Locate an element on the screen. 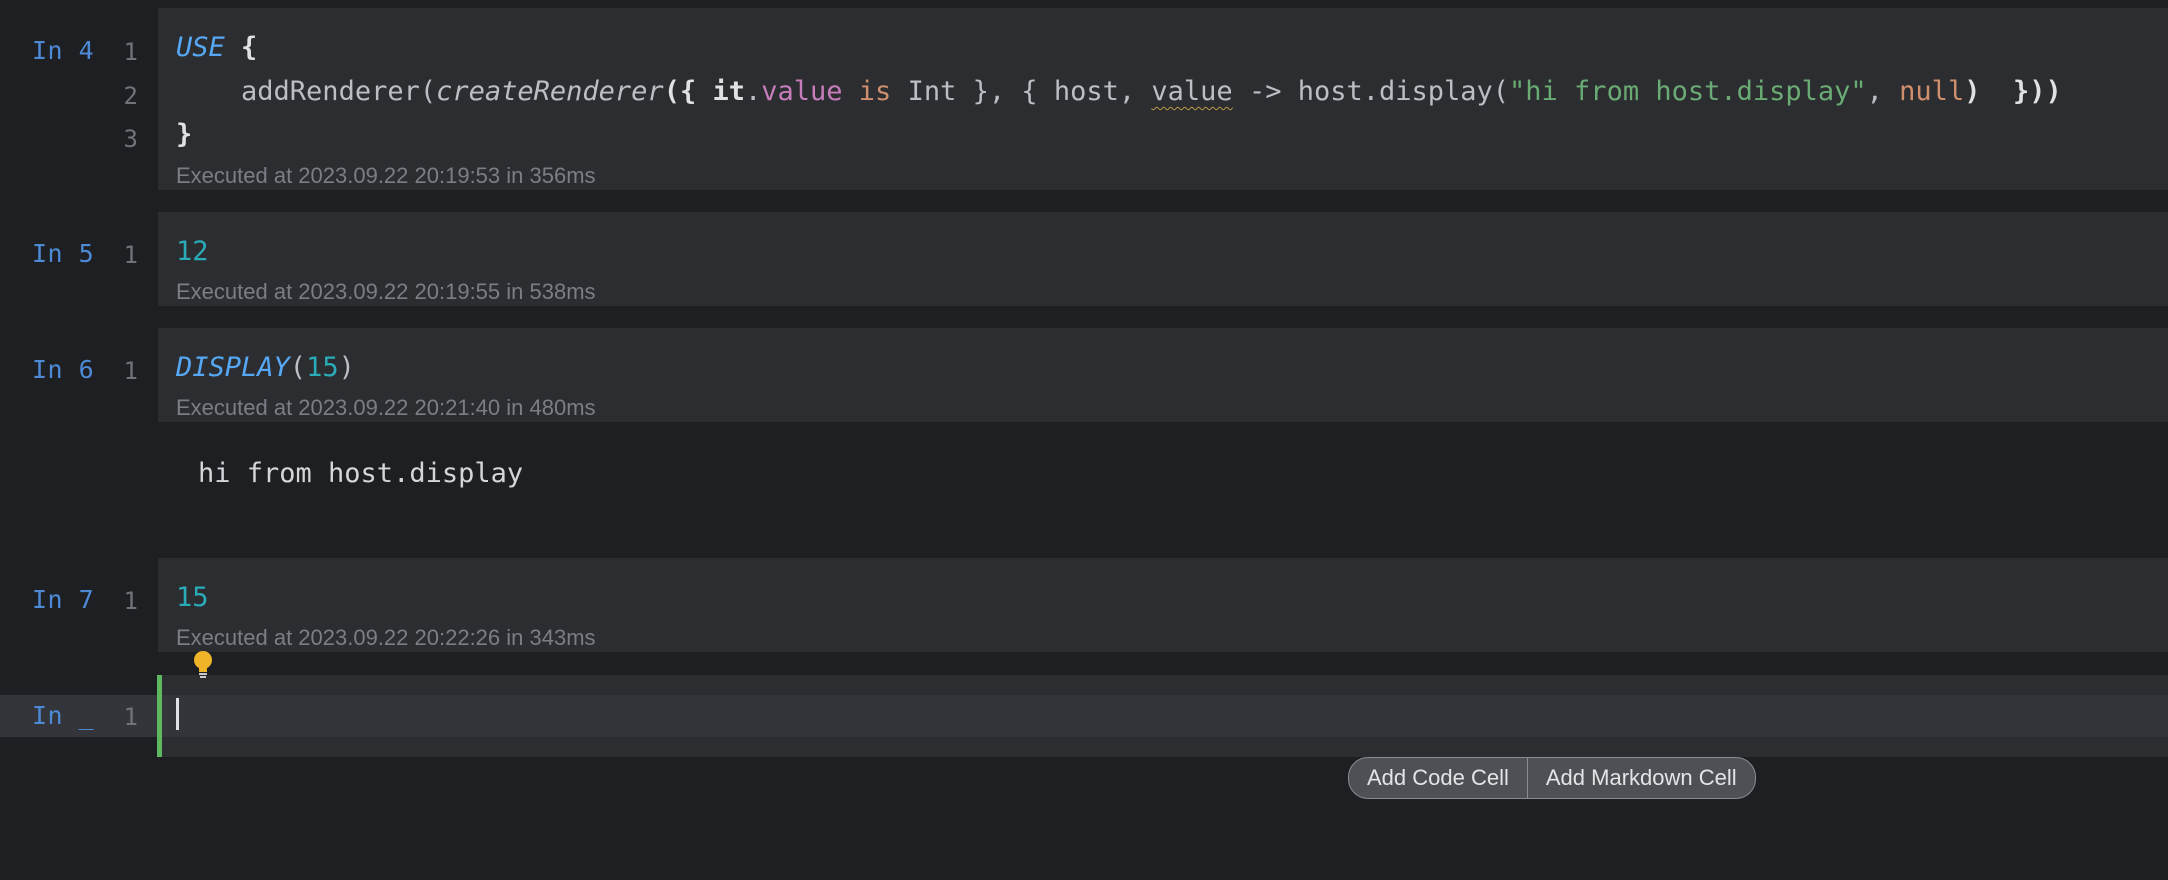 This screenshot has height=880, width=2168. execution-info: Executed at 2023.09.22 20:19:53 in 356ms is located at coordinates (386, 175).